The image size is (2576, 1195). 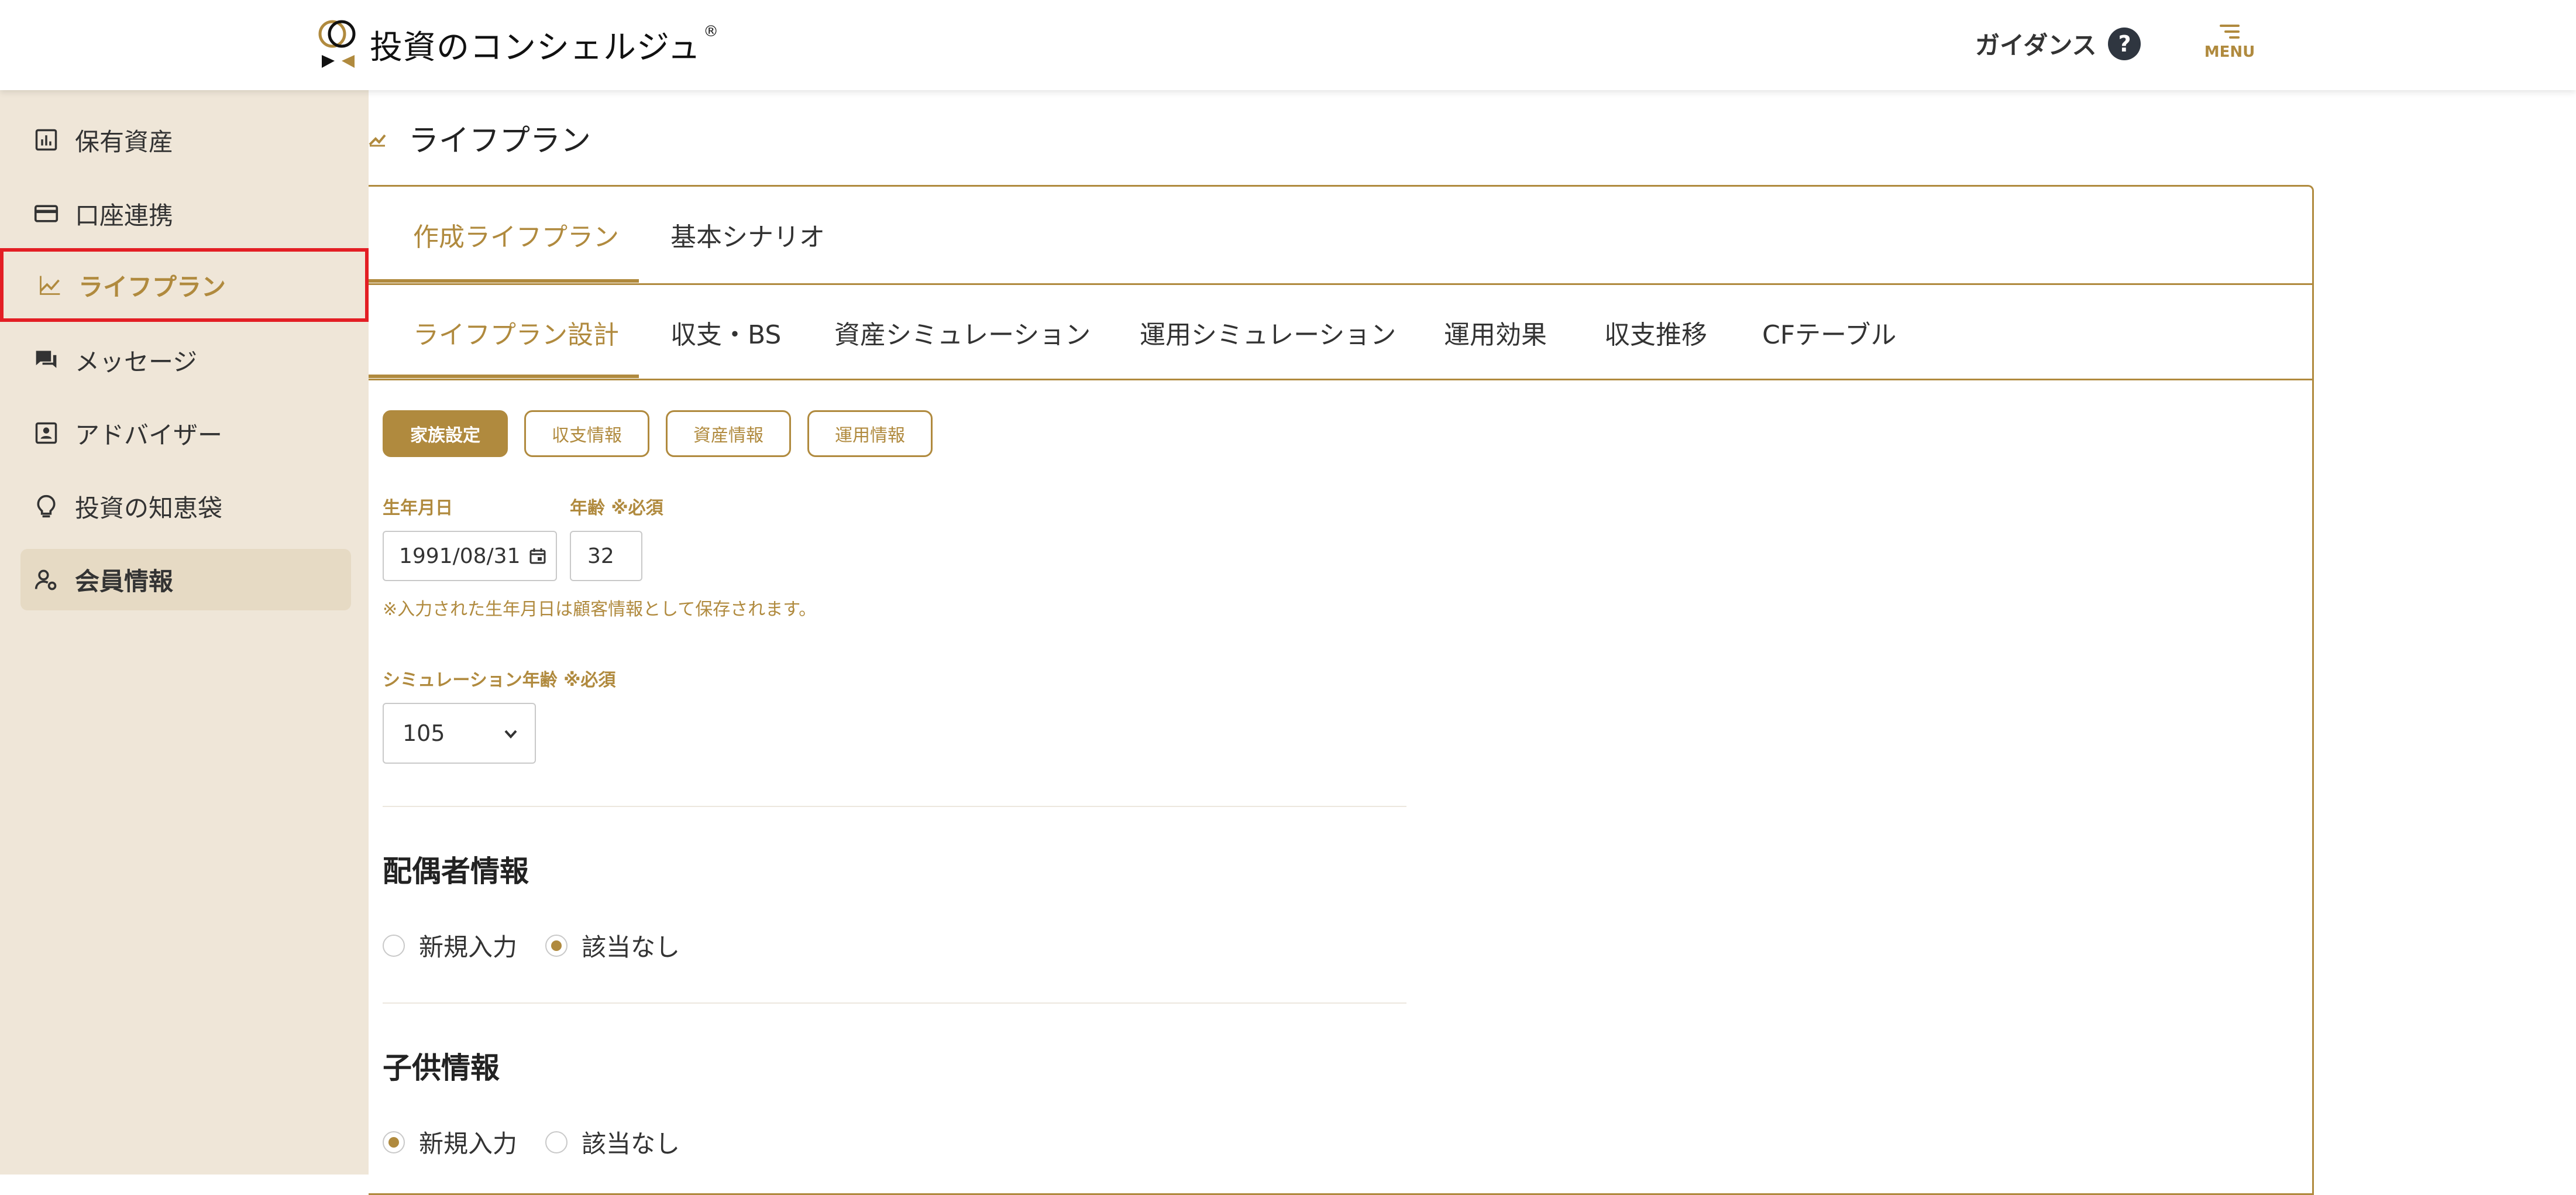 I want to click on lightbulb-icon, so click(x=46, y=507).